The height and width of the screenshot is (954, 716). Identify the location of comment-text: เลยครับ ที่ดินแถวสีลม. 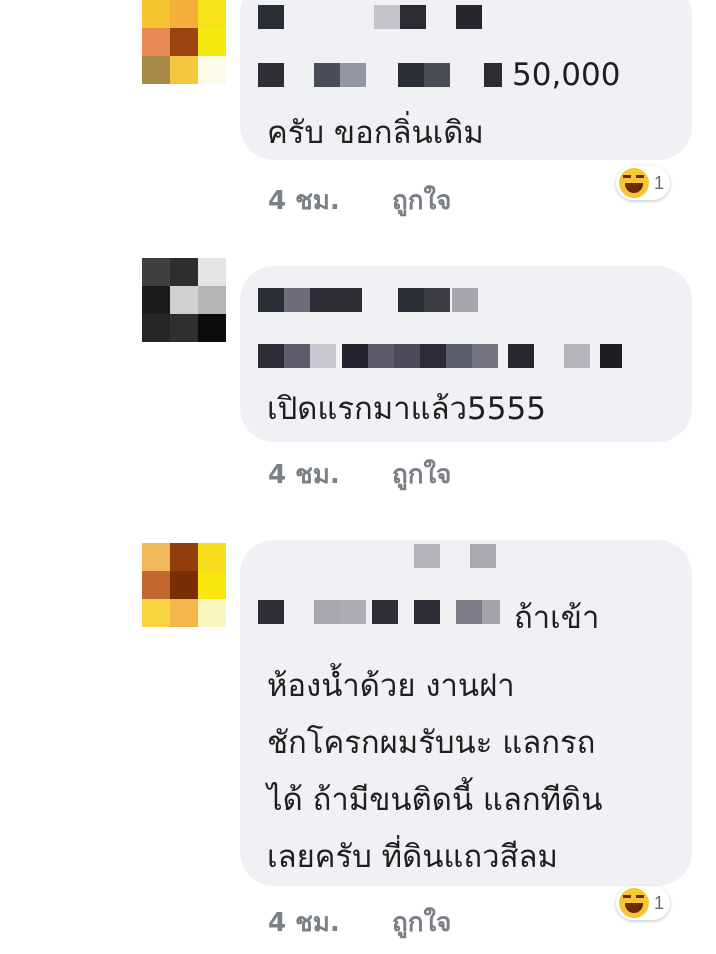
(412, 857).